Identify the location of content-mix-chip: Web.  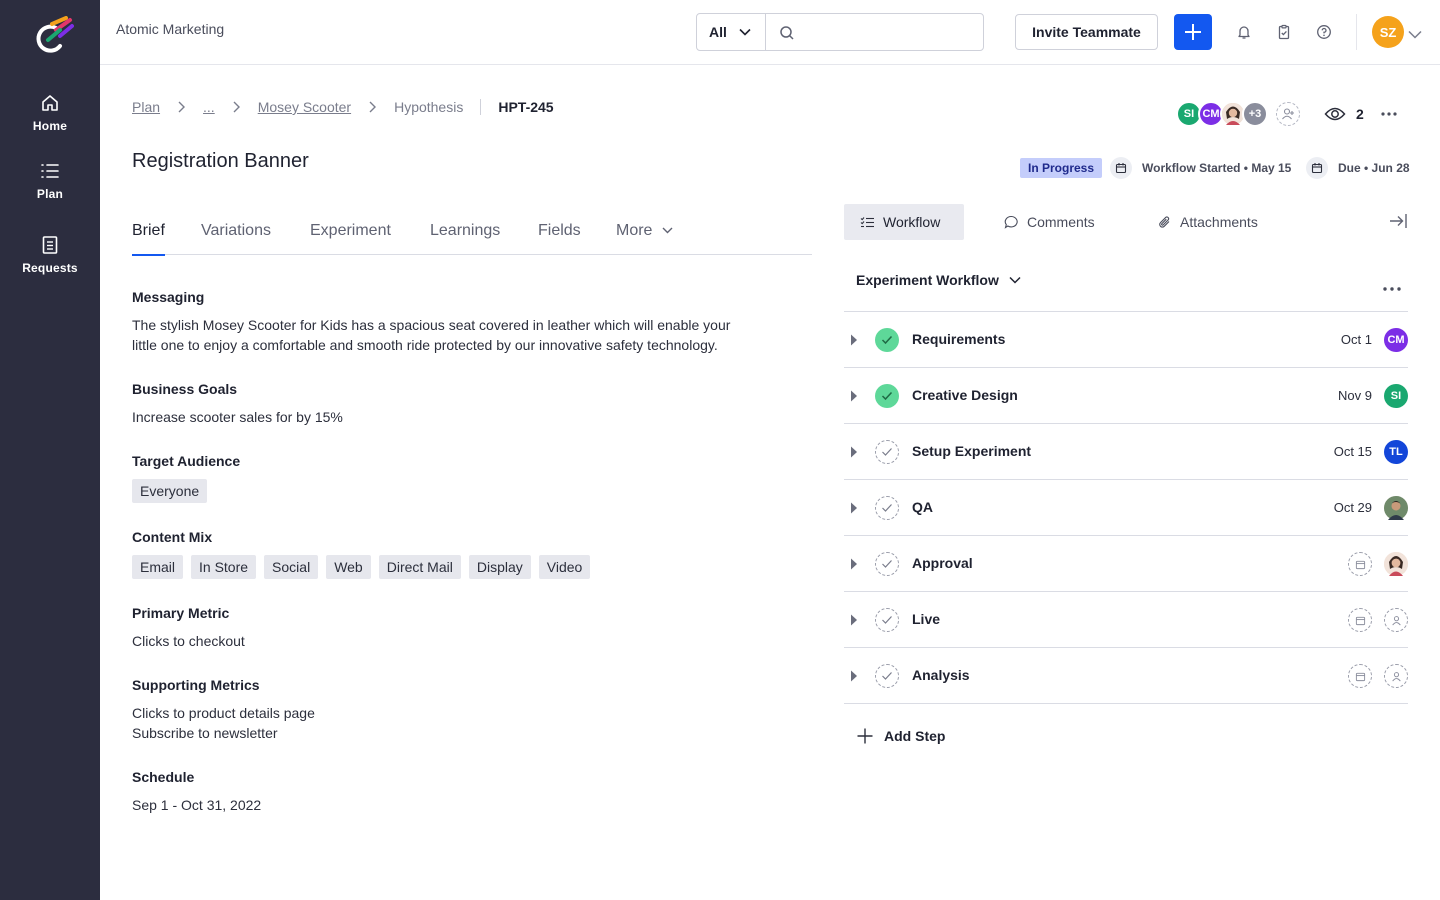
(348, 567).